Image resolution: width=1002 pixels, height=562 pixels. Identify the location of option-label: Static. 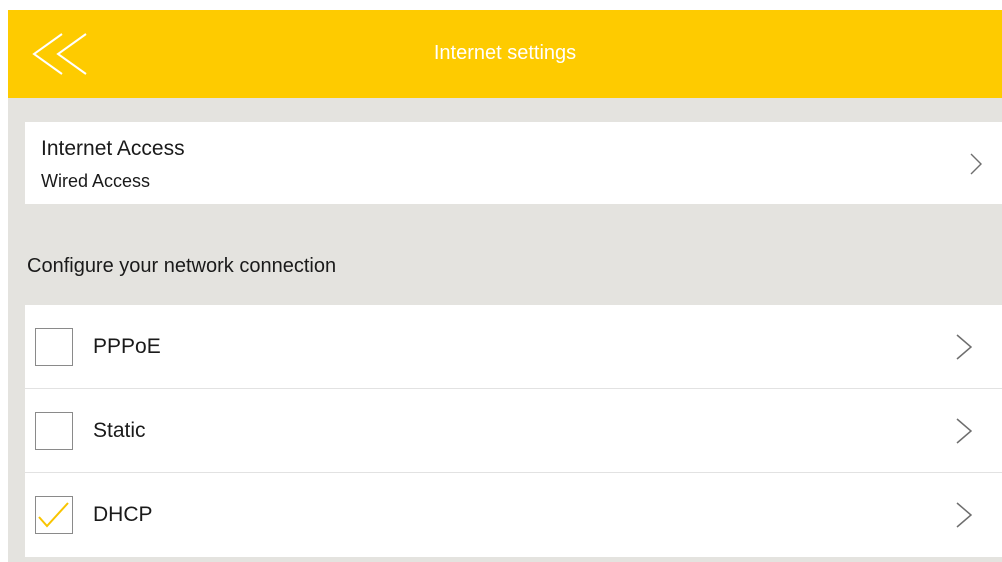
(119, 430).